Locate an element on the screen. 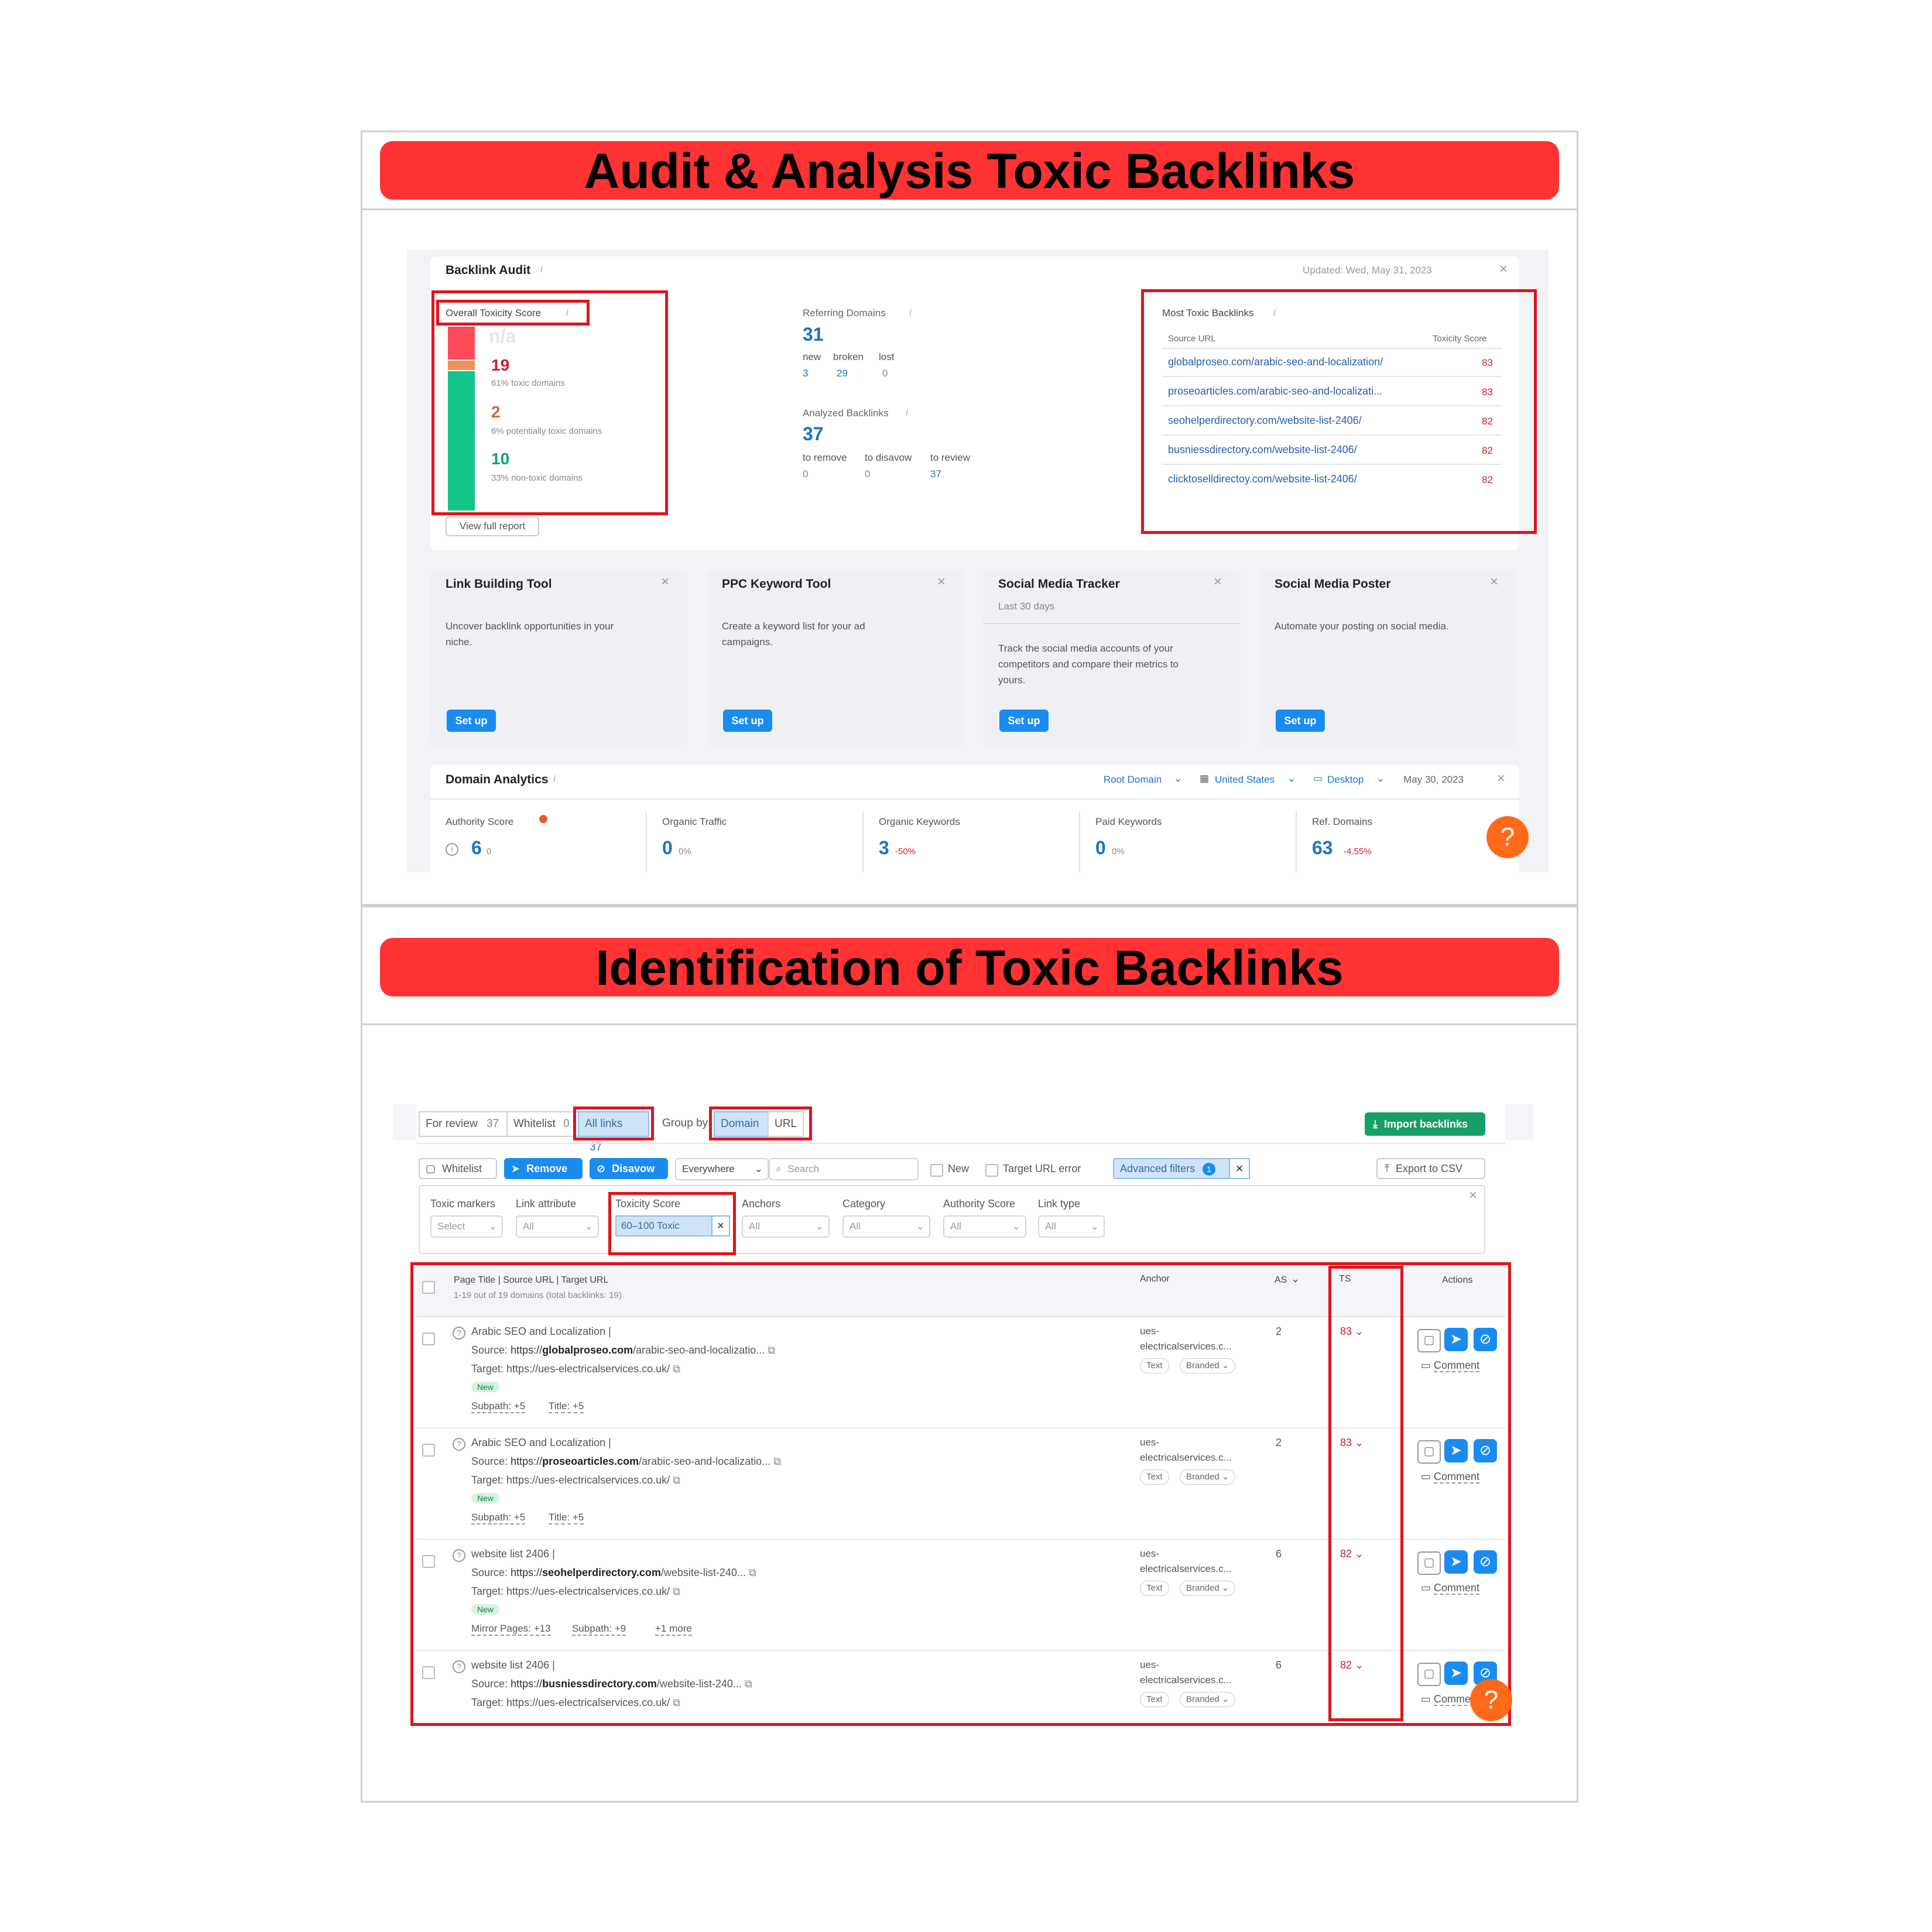  backlink-audit-title: Backlink Audit is located at coordinates (488, 270).